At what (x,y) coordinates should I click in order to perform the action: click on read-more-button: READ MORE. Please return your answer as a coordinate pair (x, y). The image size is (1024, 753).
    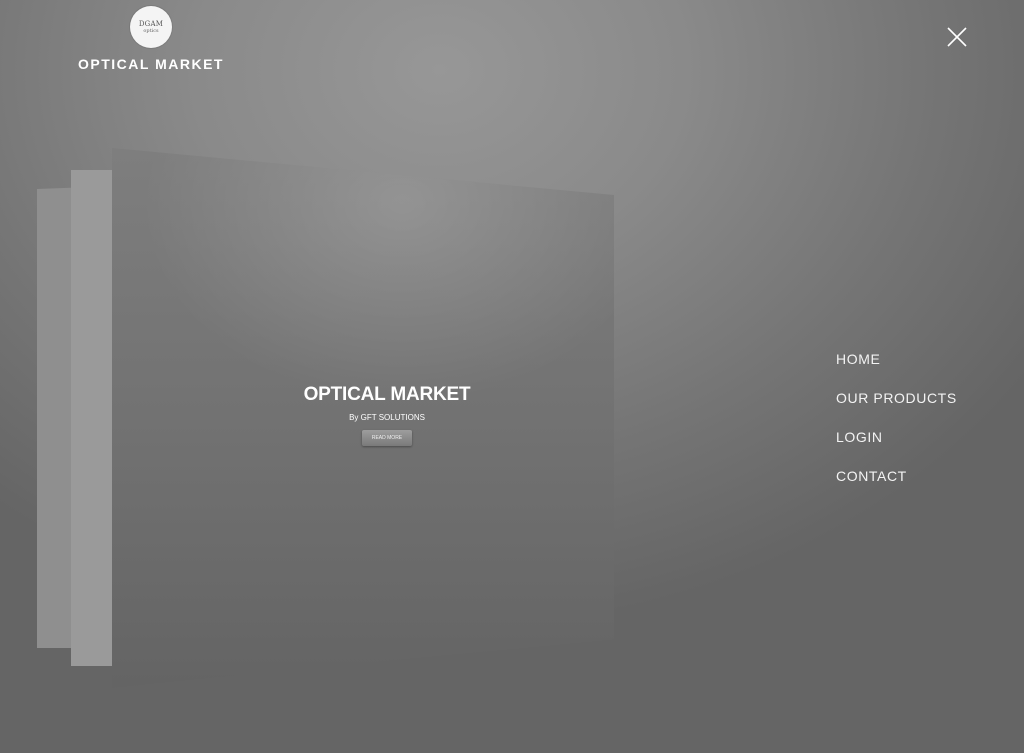
    Looking at the image, I should click on (387, 438).